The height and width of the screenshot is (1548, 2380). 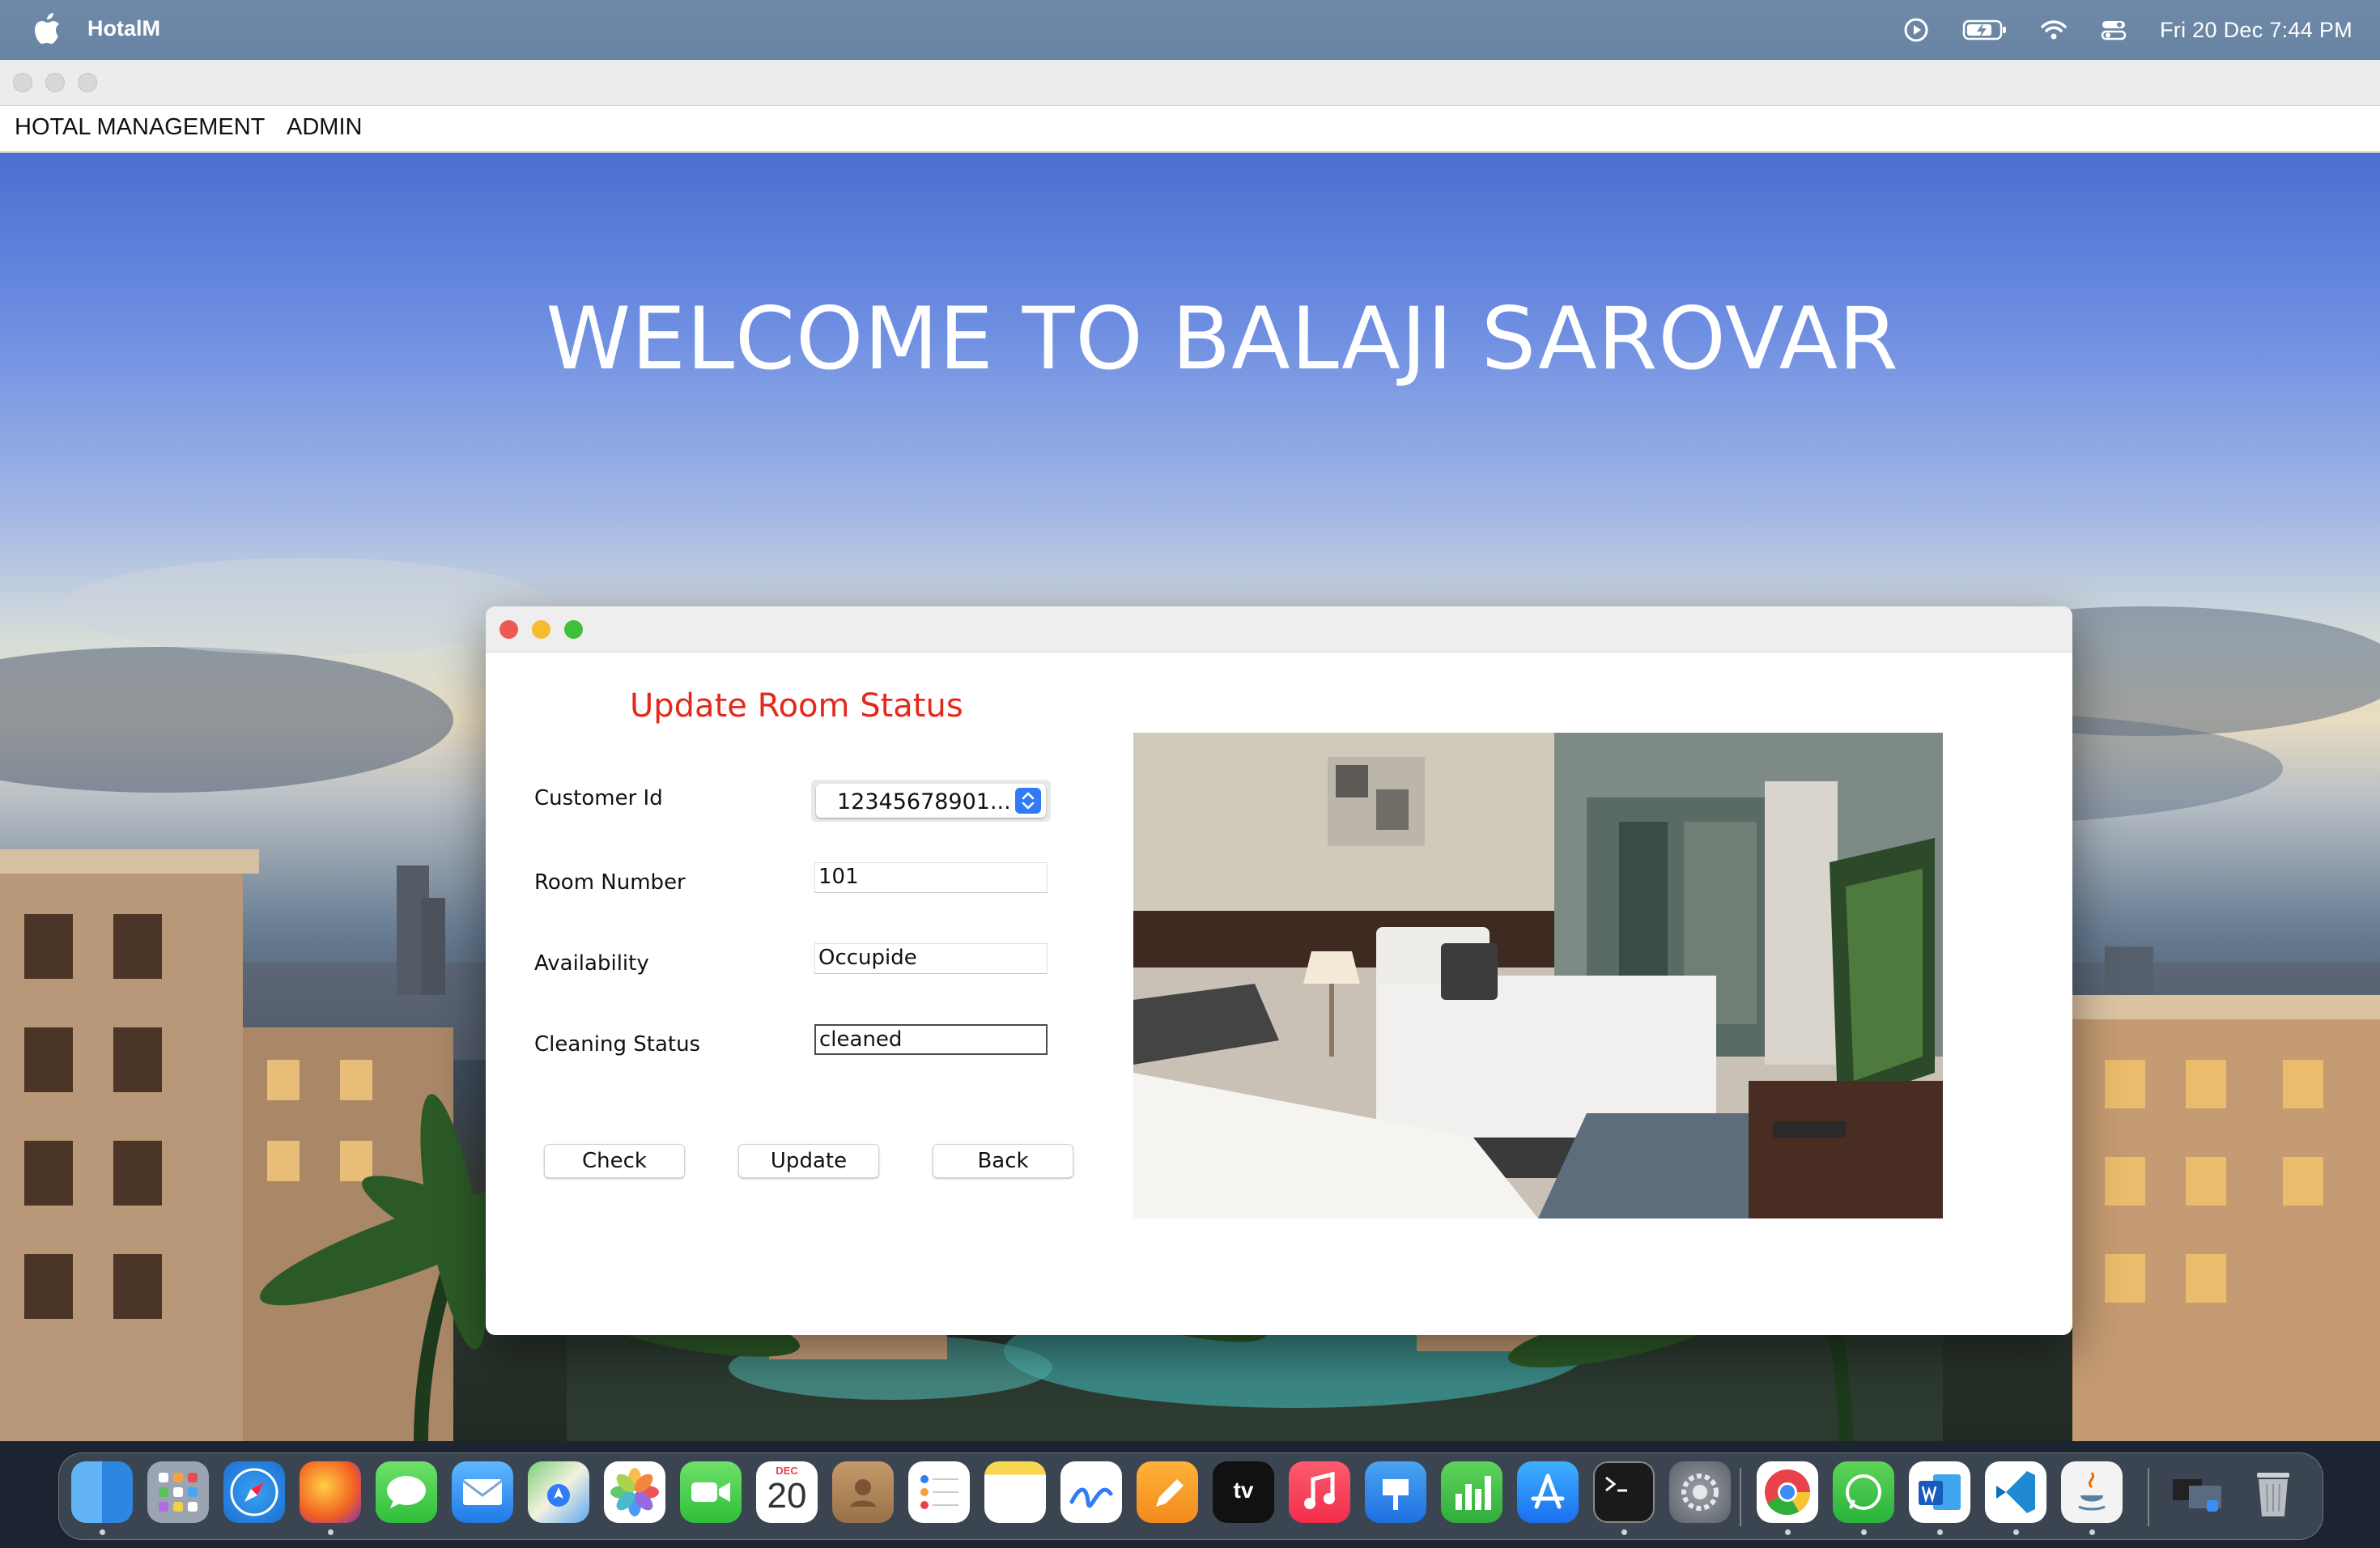 I want to click on facetime-icon, so click(x=711, y=1492).